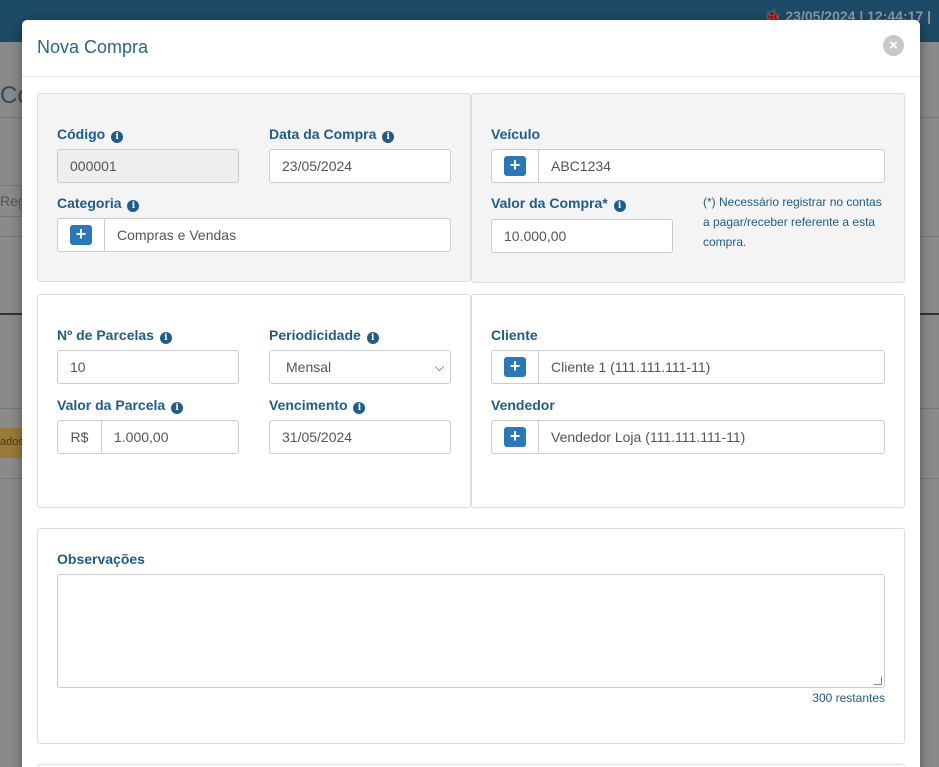  I want to click on vencimento-label: Vencimento i, so click(317, 405).